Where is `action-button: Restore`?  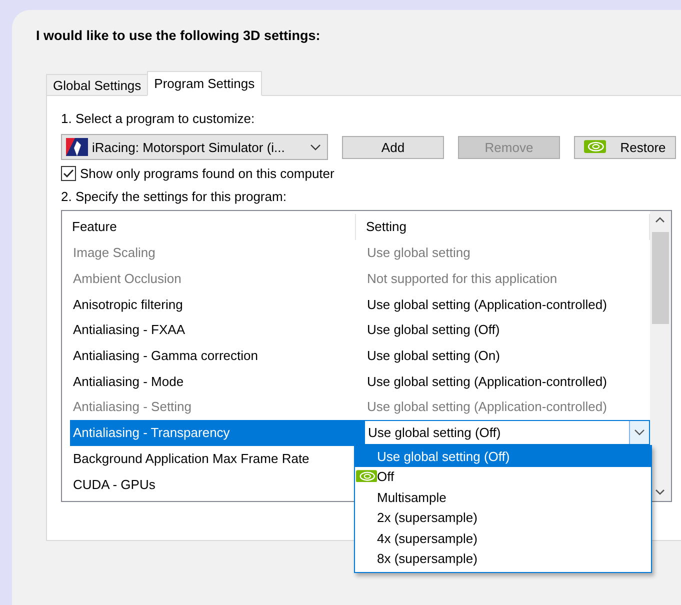
action-button: Restore is located at coordinates (625, 147).